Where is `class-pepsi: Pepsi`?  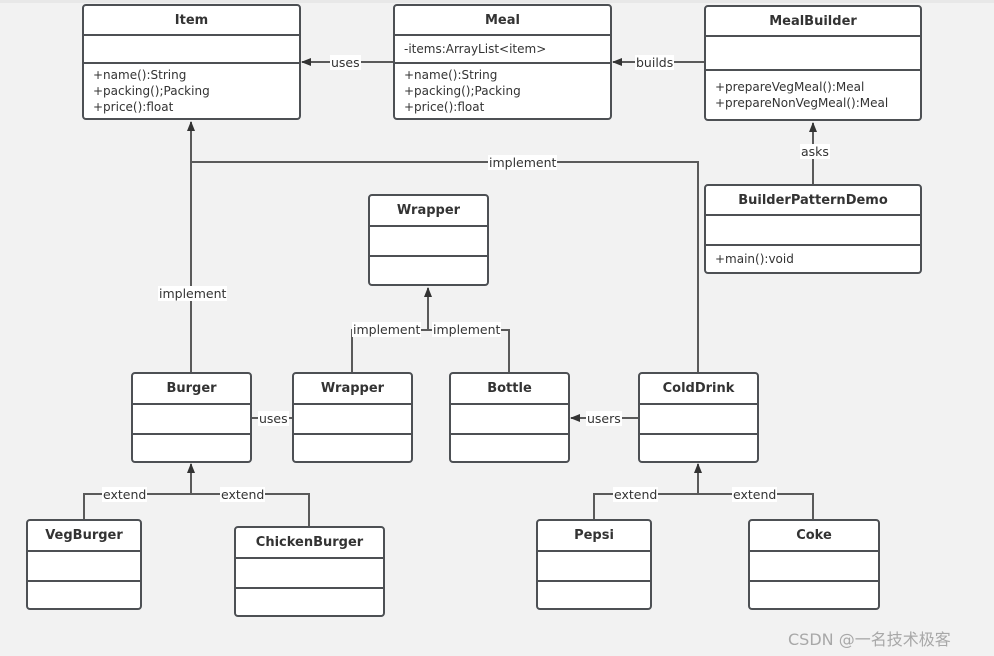
class-pepsi: Pepsi is located at coordinates (594, 564).